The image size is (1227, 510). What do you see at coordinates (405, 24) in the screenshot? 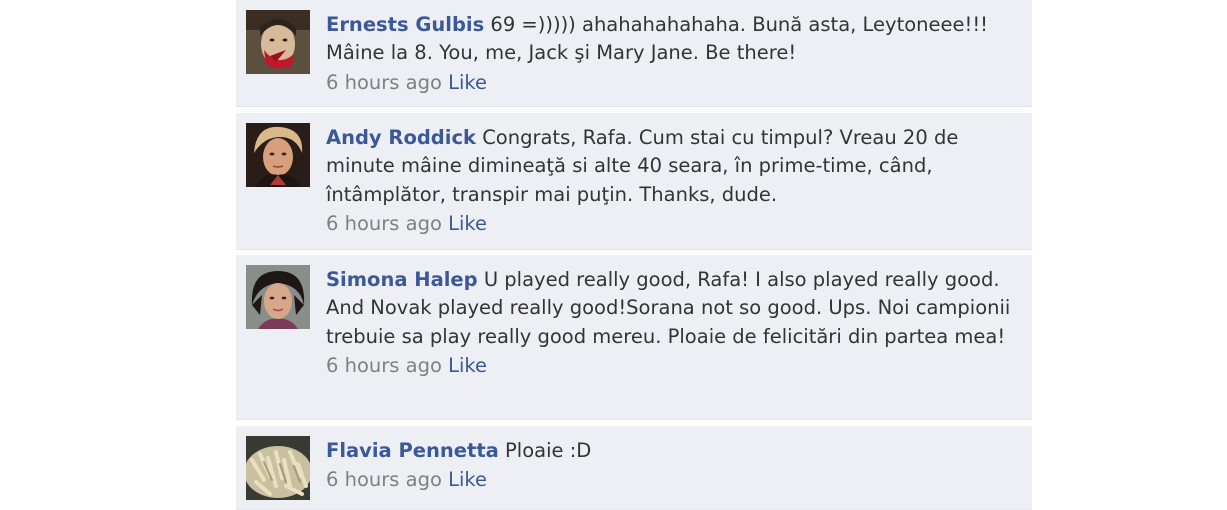
I see `comment-author: Ernests Gulbis` at bounding box center [405, 24].